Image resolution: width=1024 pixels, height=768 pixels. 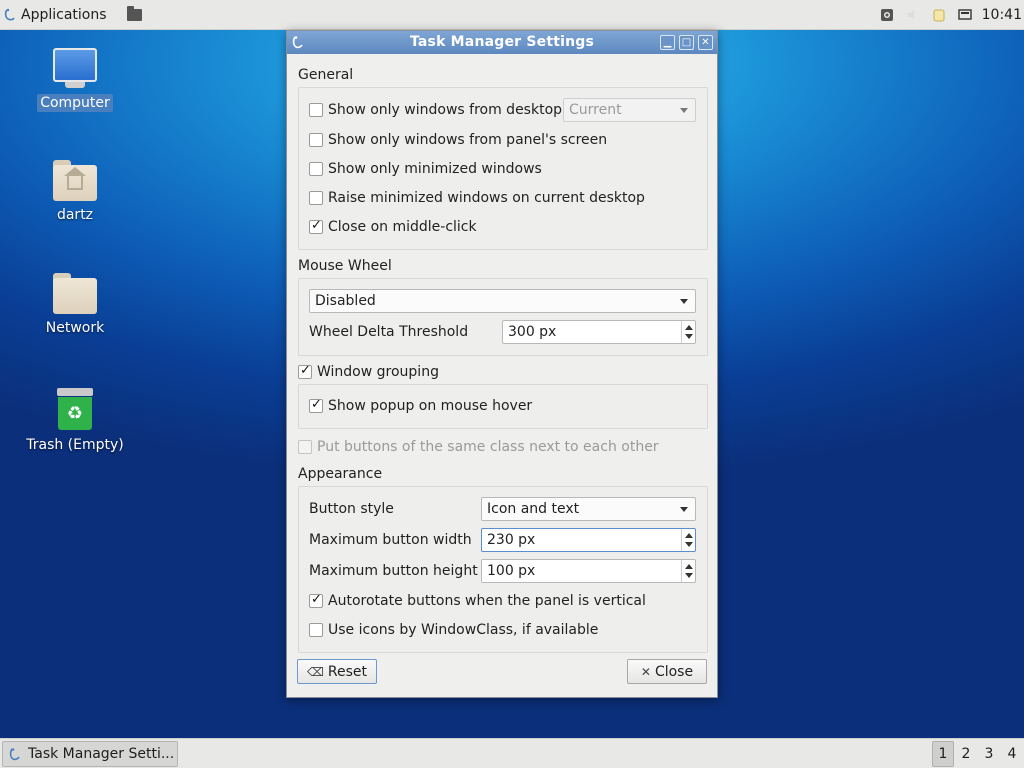 I want to click on dialog-titlebar: Task Manager Settings ▁ □ ✕, so click(x=502, y=42).